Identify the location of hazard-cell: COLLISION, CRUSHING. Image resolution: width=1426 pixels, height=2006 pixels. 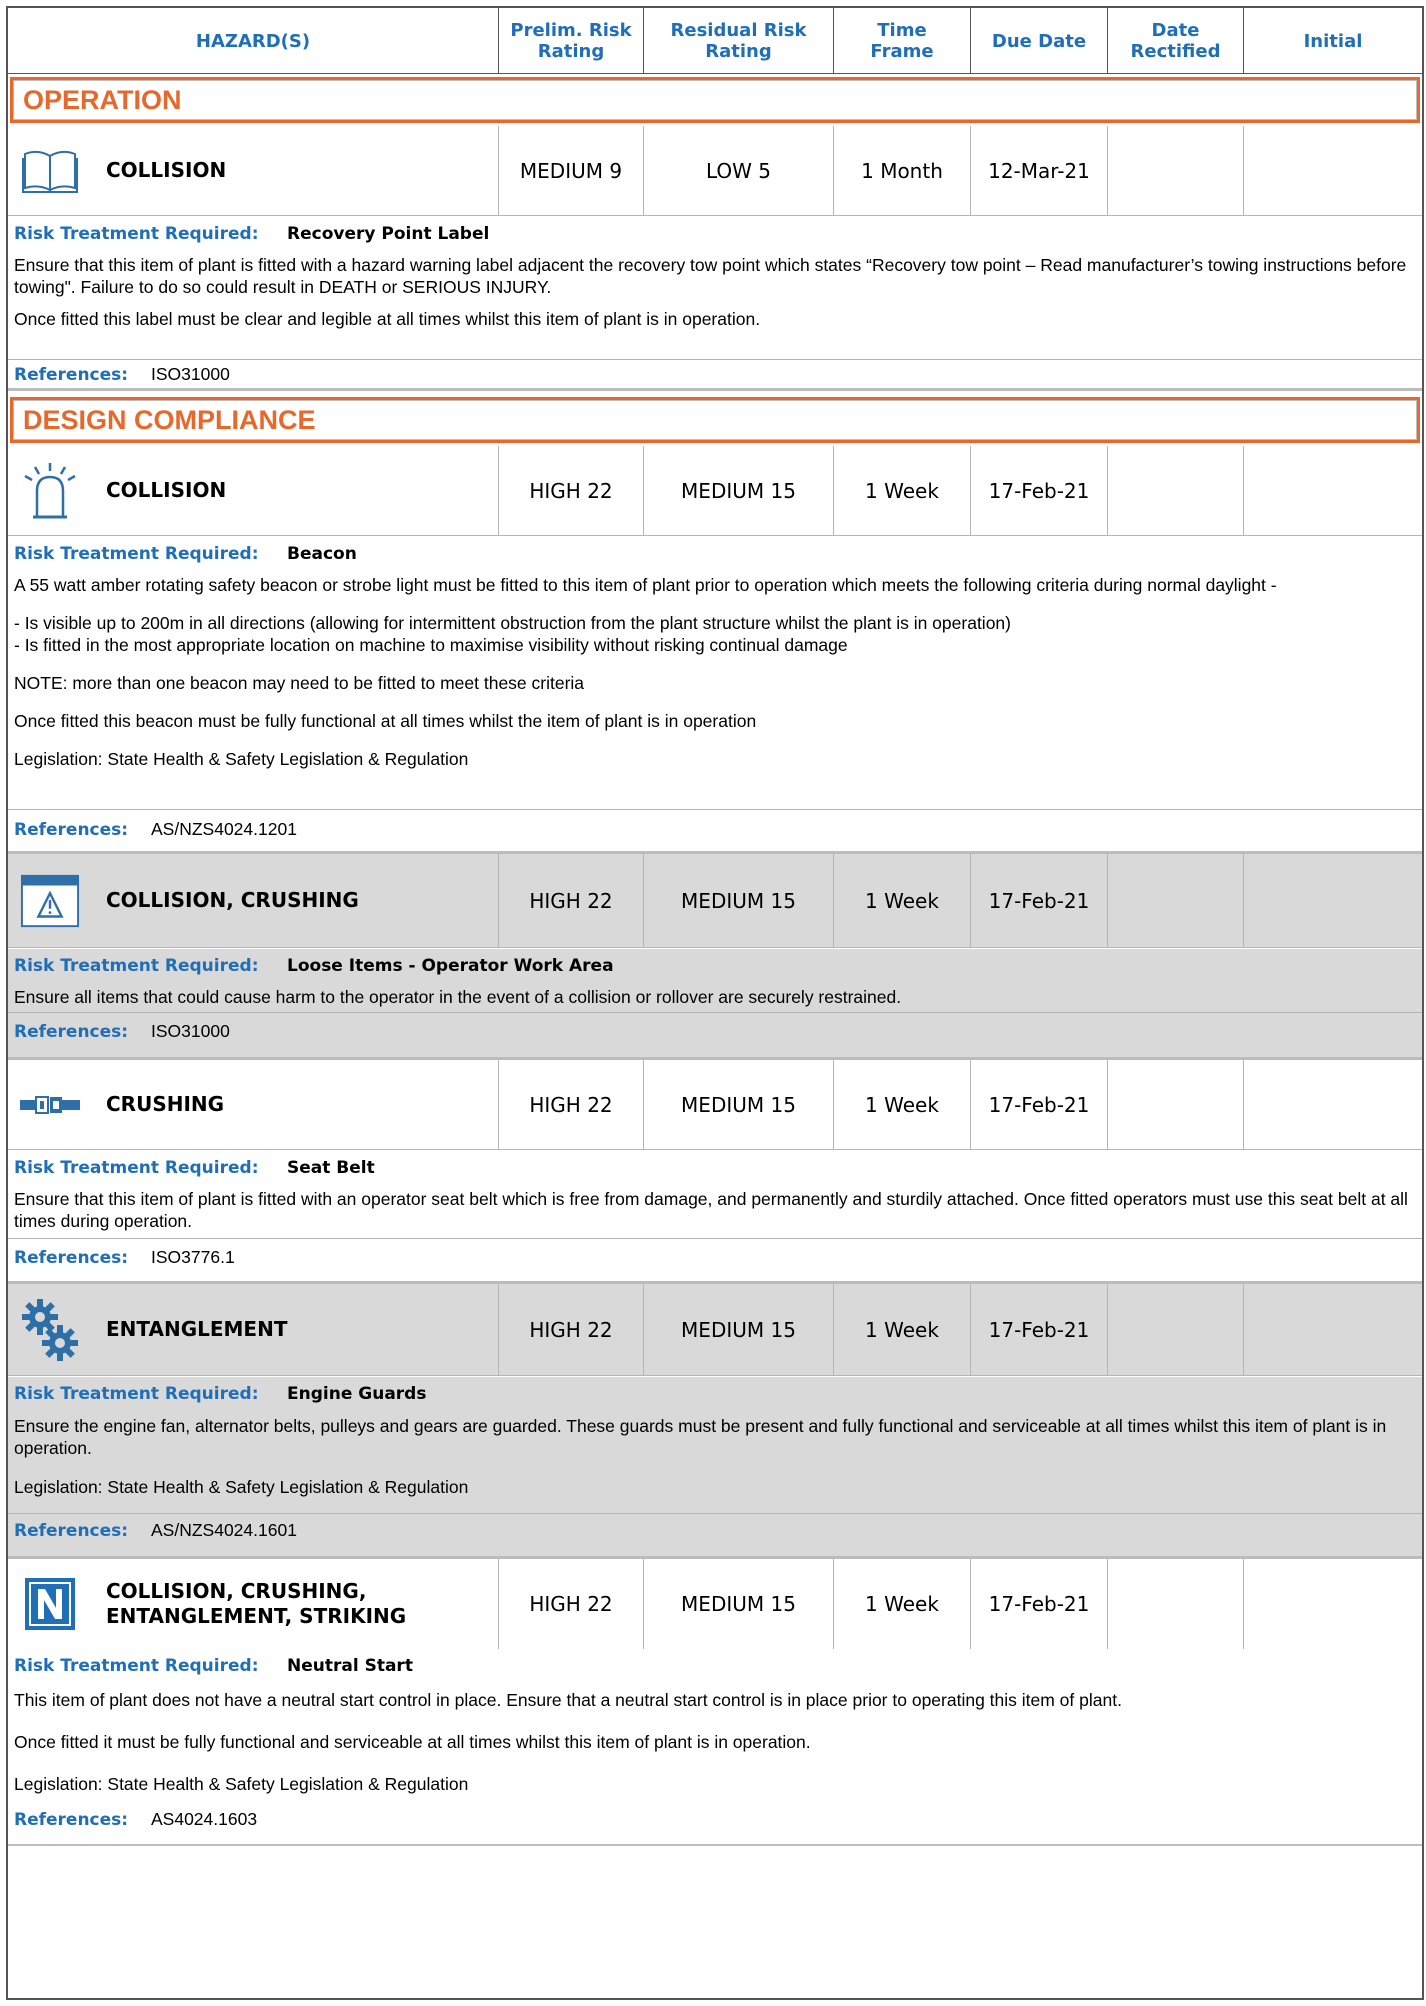
(253, 900).